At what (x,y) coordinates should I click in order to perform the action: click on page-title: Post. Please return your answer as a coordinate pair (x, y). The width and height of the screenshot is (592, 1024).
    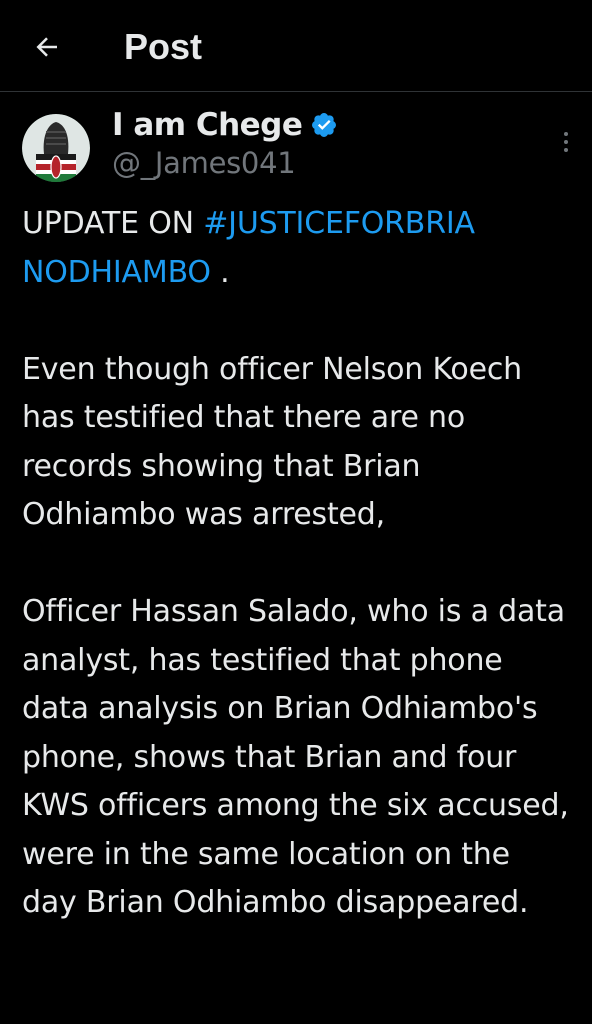
    Looking at the image, I should click on (163, 46).